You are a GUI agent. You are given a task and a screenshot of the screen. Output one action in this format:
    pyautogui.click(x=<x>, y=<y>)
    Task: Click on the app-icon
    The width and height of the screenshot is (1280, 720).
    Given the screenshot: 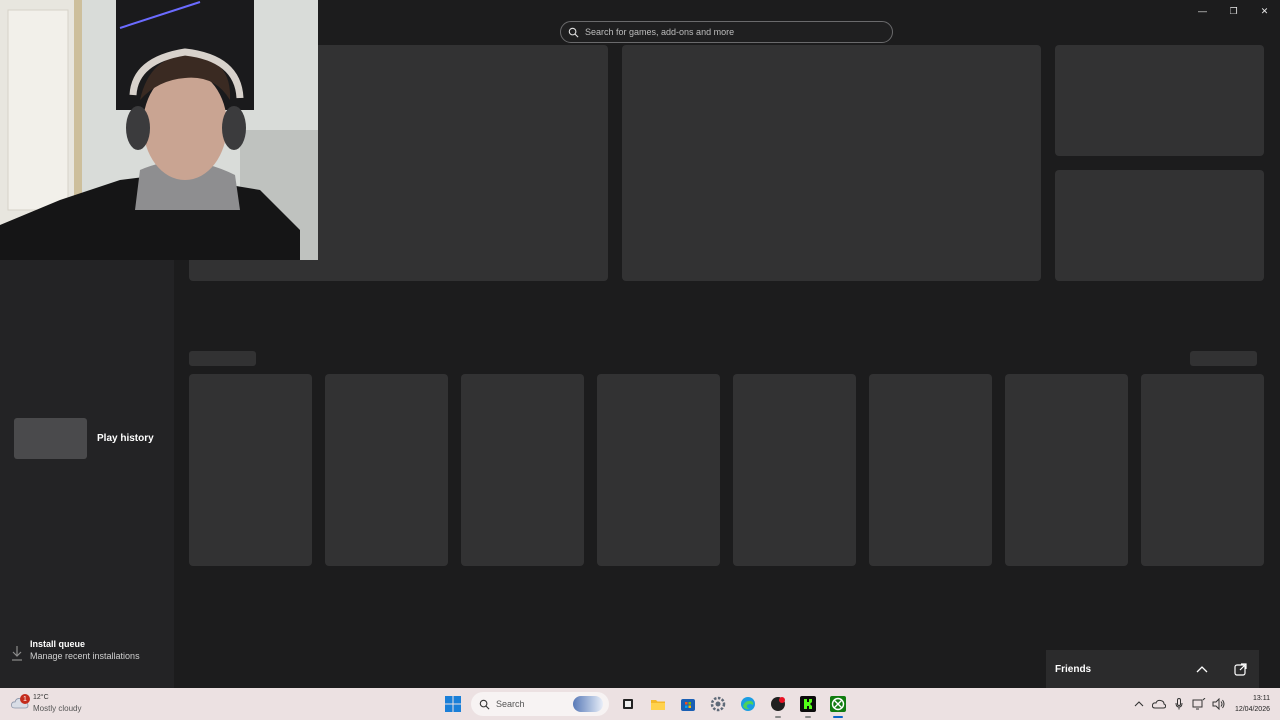 What is the action you would take?
    pyautogui.click(x=778, y=705)
    